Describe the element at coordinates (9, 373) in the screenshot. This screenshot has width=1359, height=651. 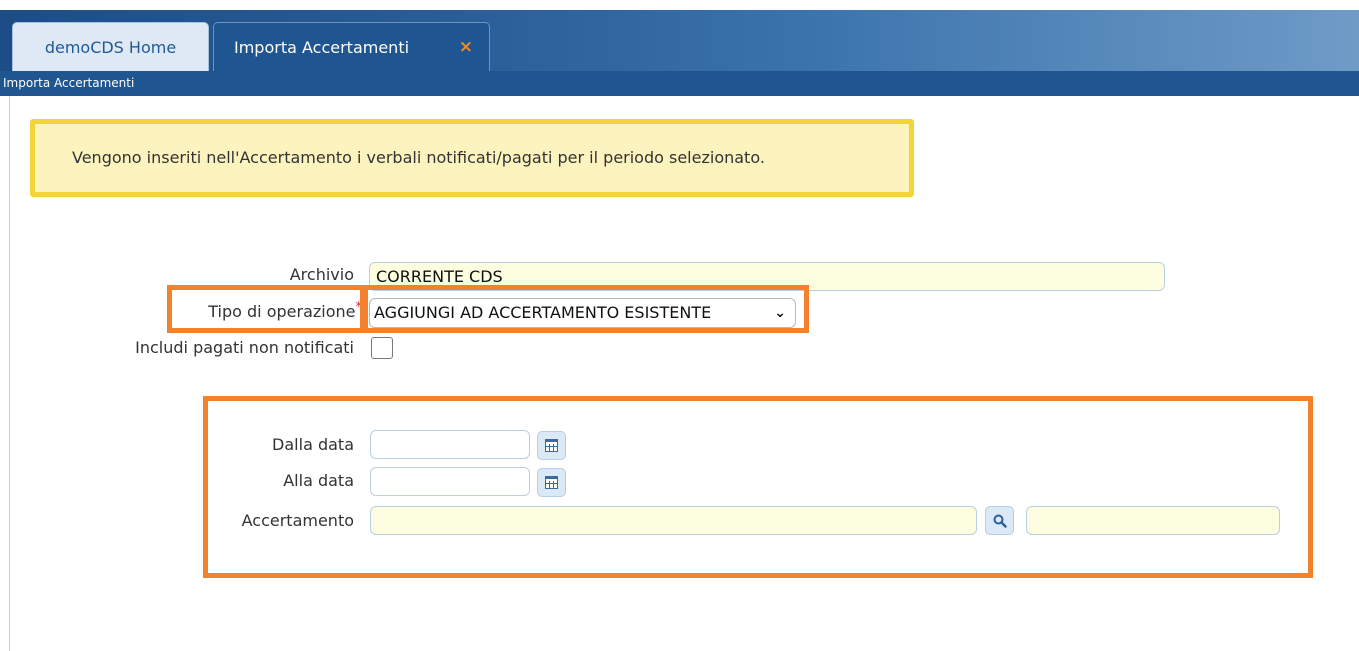
I see `divider` at that location.